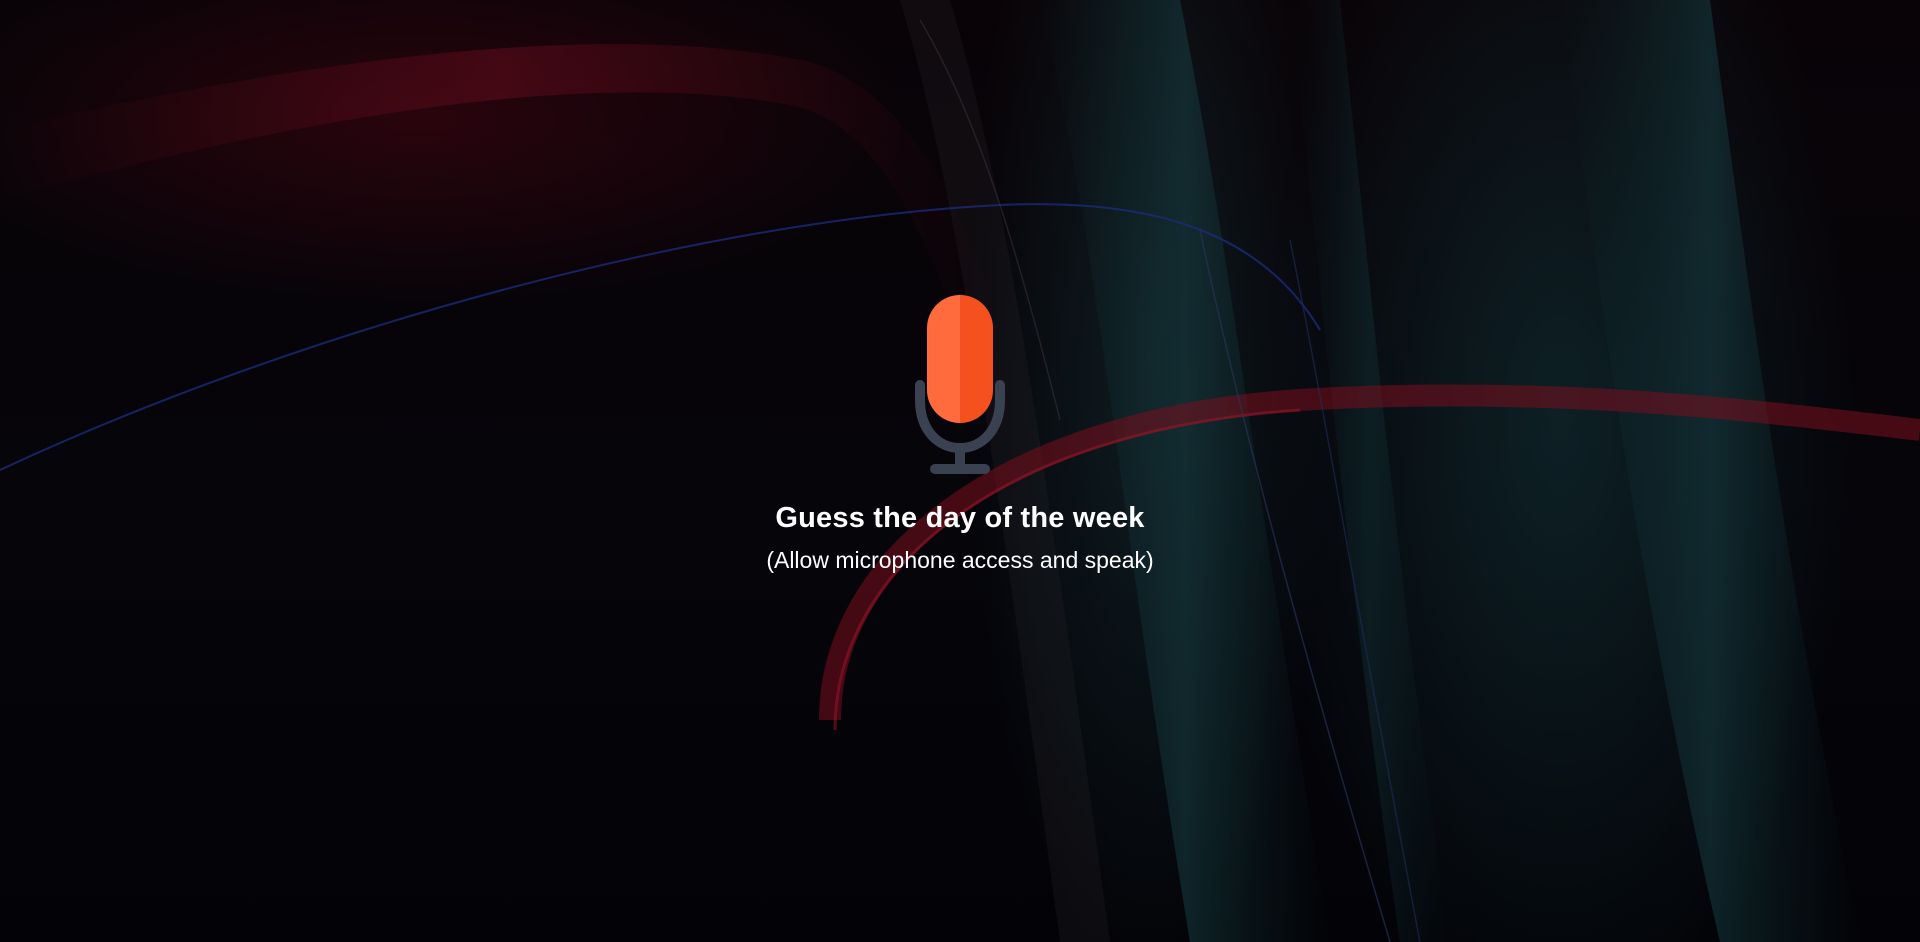 Image resolution: width=1920 pixels, height=942 pixels. What do you see at coordinates (960, 385) in the screenshot?
I see `microphone-icon` at bounding box center [960, 385].